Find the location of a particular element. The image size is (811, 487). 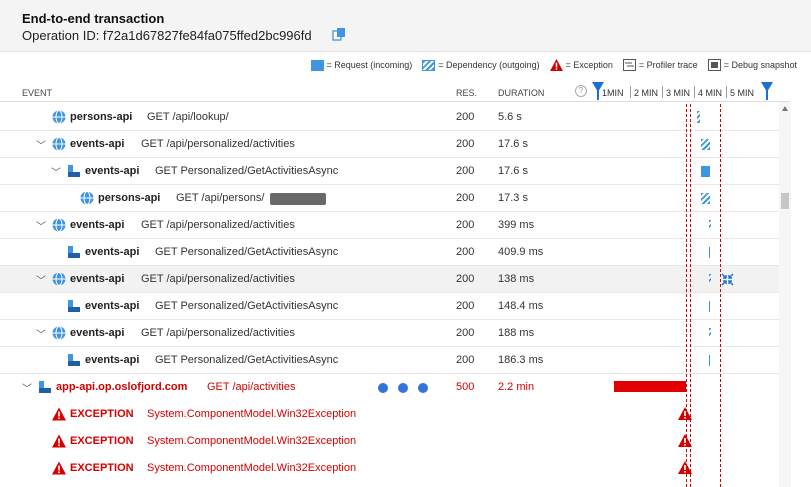

duration-value: 188 ms is located at coordinates (516, 333).